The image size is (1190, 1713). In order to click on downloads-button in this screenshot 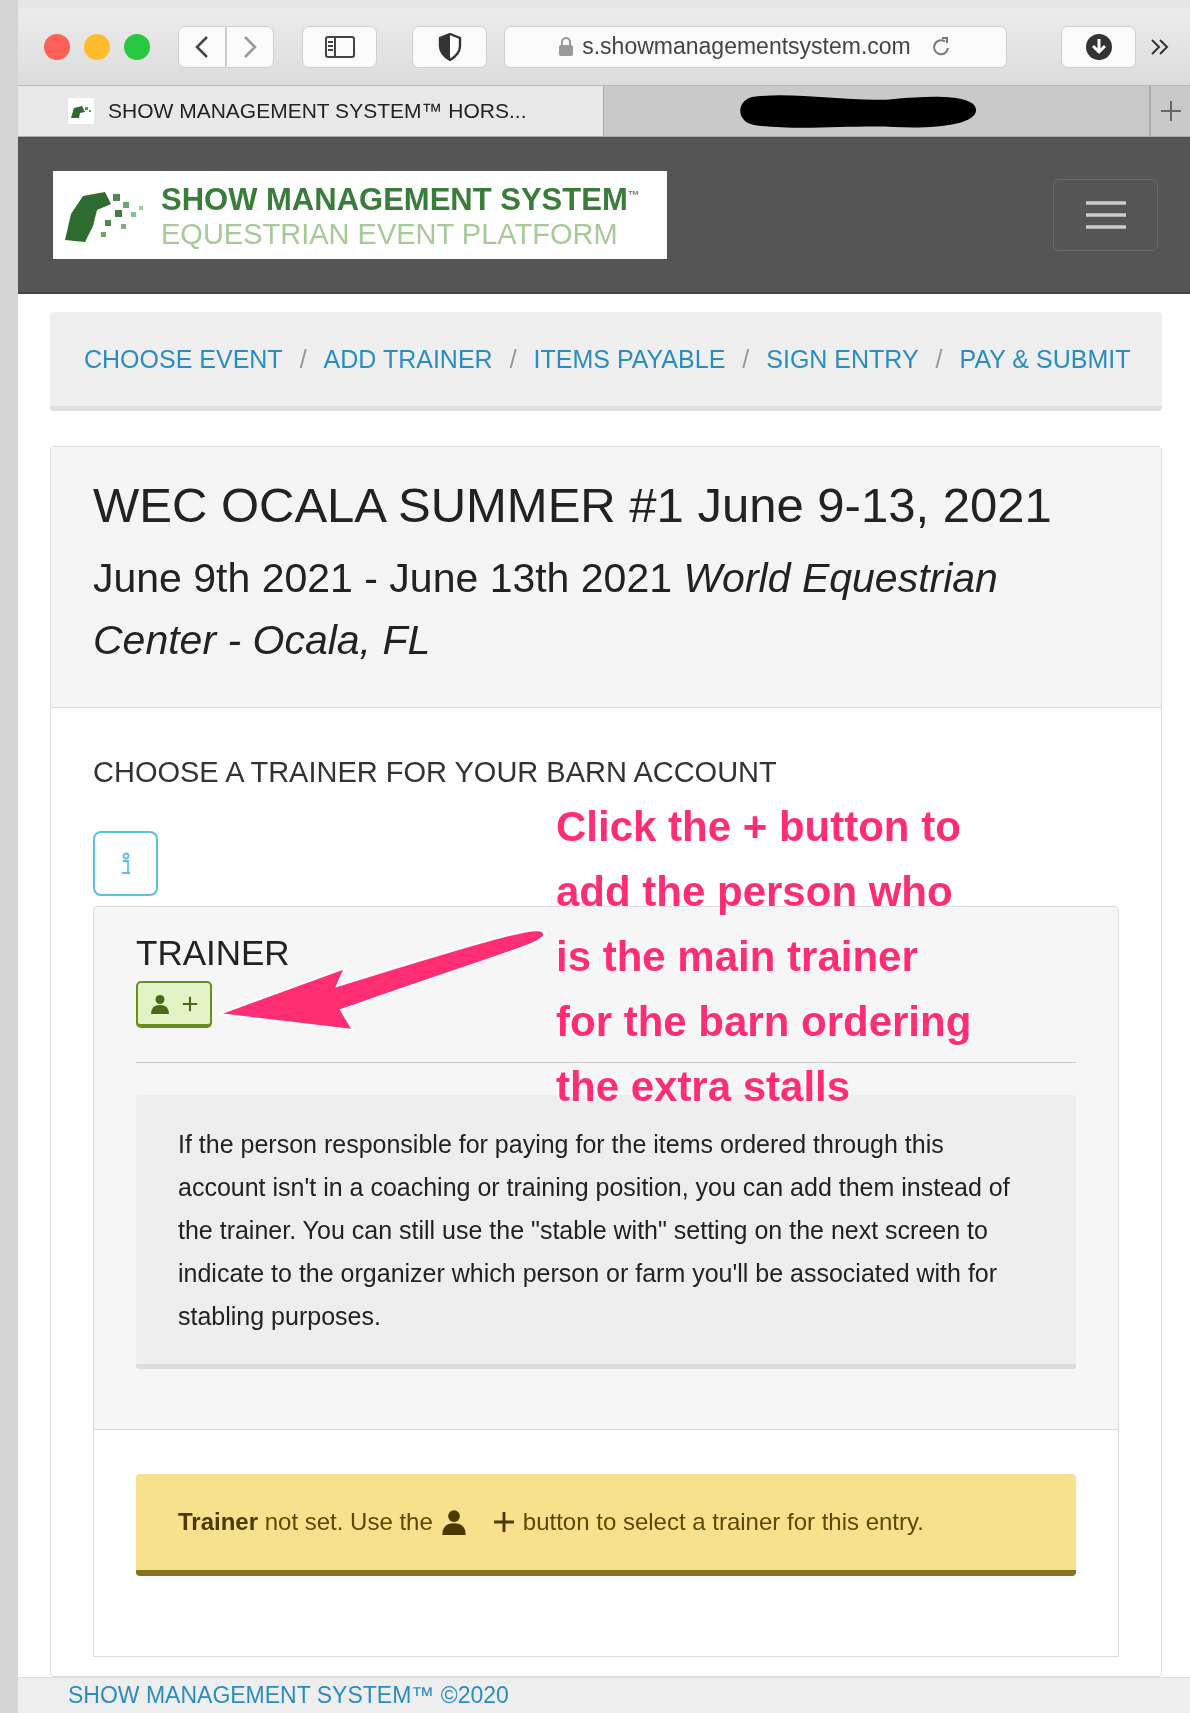, I will do `click(1098, 46)`.